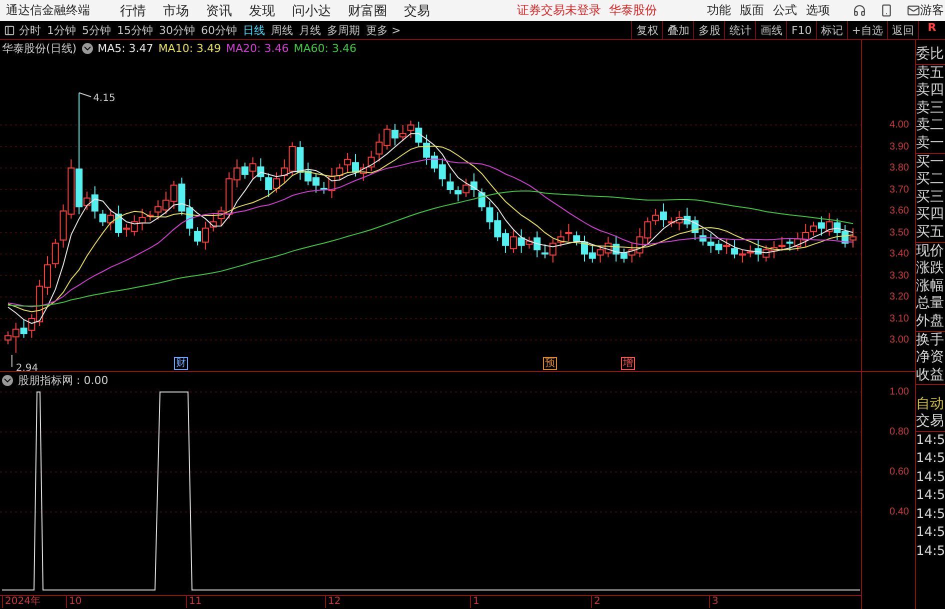  What do you see at coordinates (30, 30) in the screenshot?
I see `period-tab: 分时` at bounding box center [30, 30].